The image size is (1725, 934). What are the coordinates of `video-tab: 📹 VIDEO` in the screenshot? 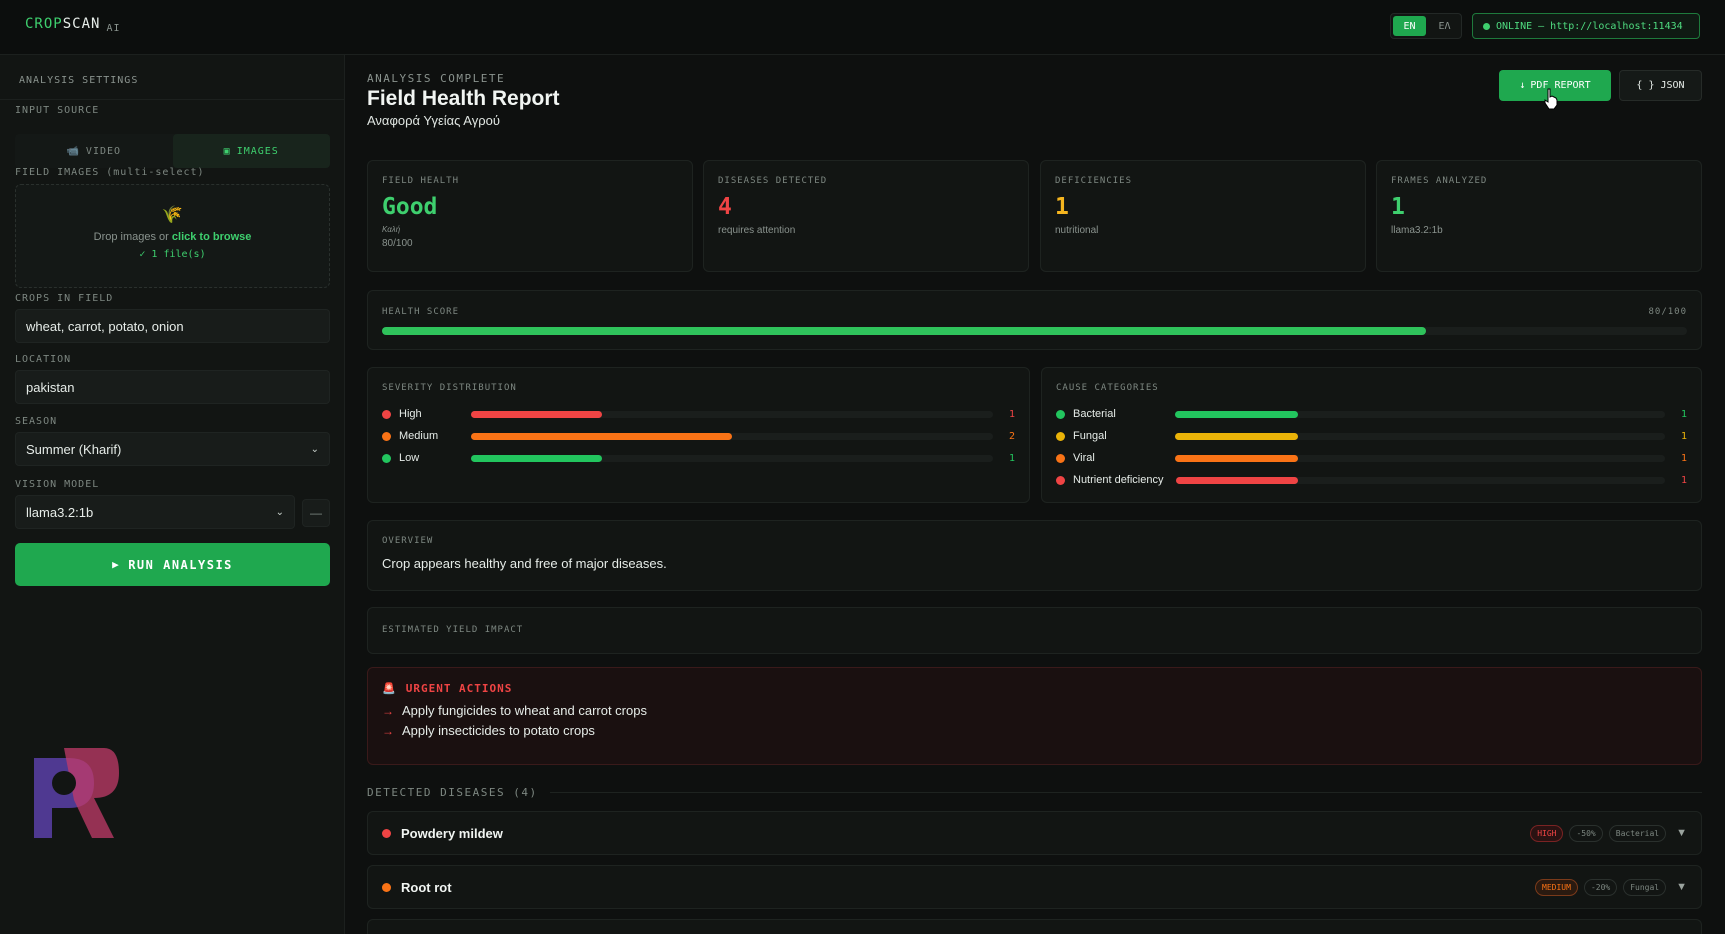 It's located at (94, 151).